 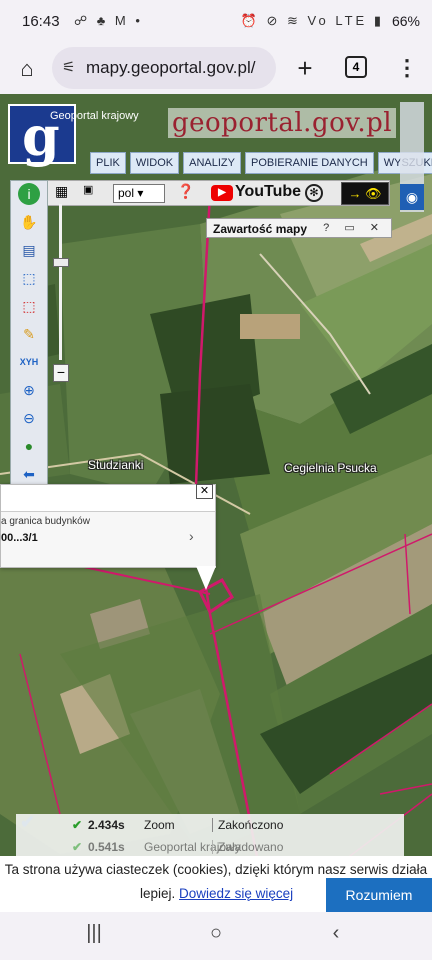 What do you see at coordinates (354, 227) in the screenshot?
I see `panel-window-buttons: ? ▭ ✕` at bounding box center [354, 227].